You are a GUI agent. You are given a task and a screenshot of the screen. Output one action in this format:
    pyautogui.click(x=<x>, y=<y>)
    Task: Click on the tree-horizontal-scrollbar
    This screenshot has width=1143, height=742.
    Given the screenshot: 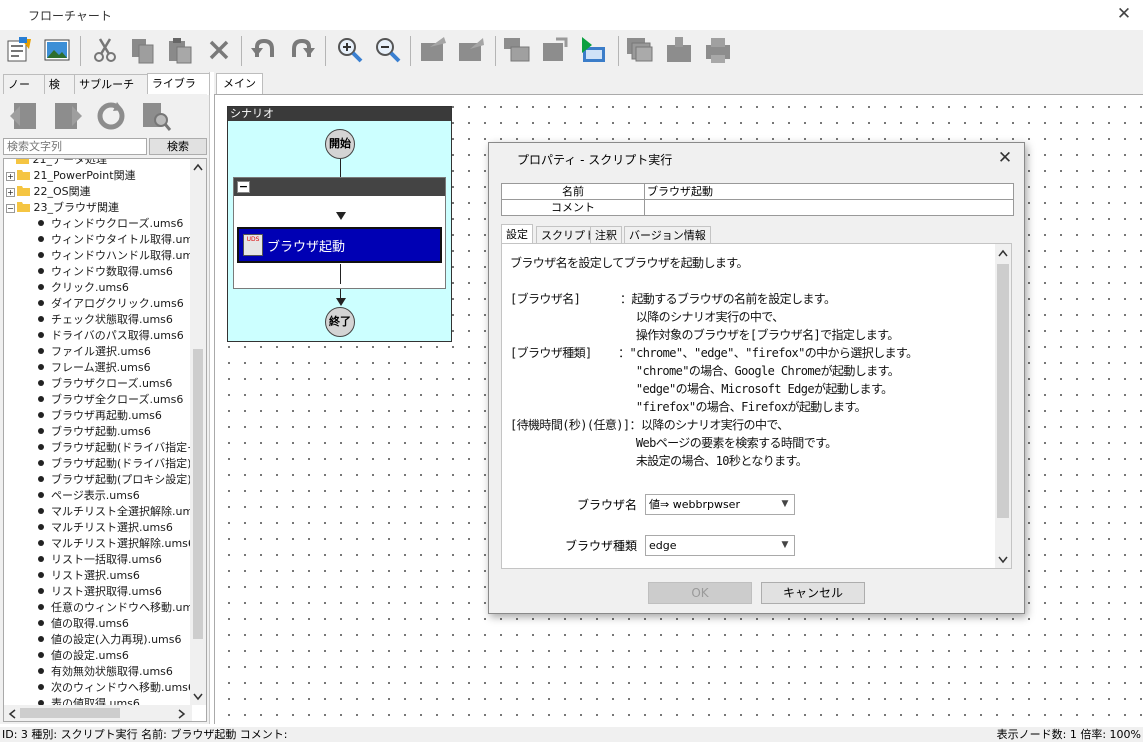 What is the action you would take?
    pyautogui.click(x=98, y=713)
    